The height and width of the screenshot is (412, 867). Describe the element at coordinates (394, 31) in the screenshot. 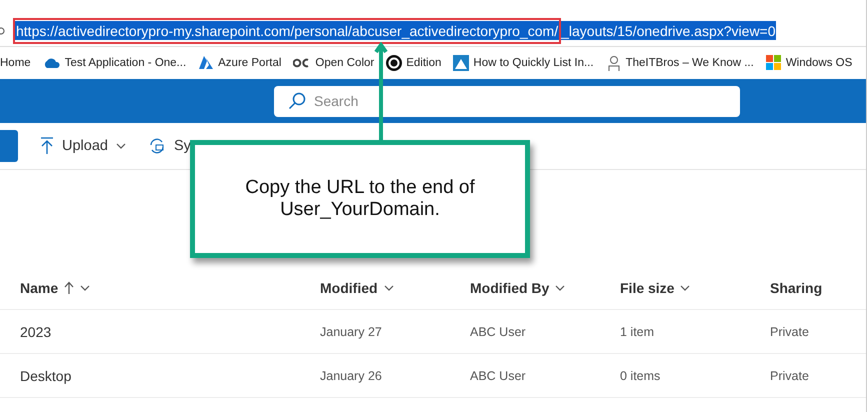

I see `url-text: https://activedirectorypro-my.sharepoint.com/personal/abcuser_activedirectorypro_com/ _layouts/15/onedrive.aspx?view=0` at that location.